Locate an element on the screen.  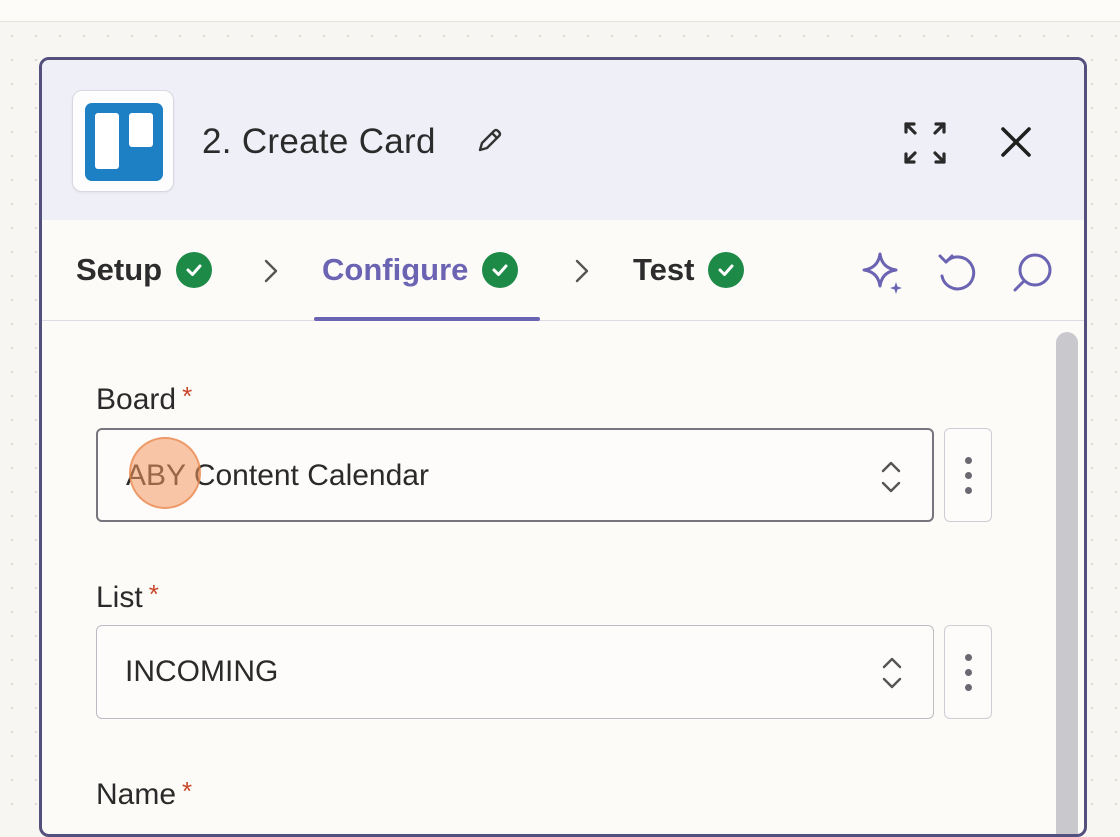
step-tabs: Setup Configure Test is located at coordinates (563, 270).